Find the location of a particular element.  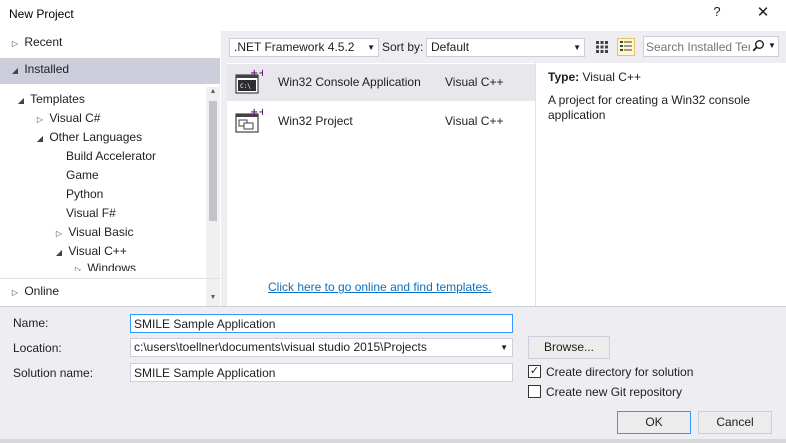

tree-item-visual-basic: ▷ Visual Basic is located at coordinates (93, 232).